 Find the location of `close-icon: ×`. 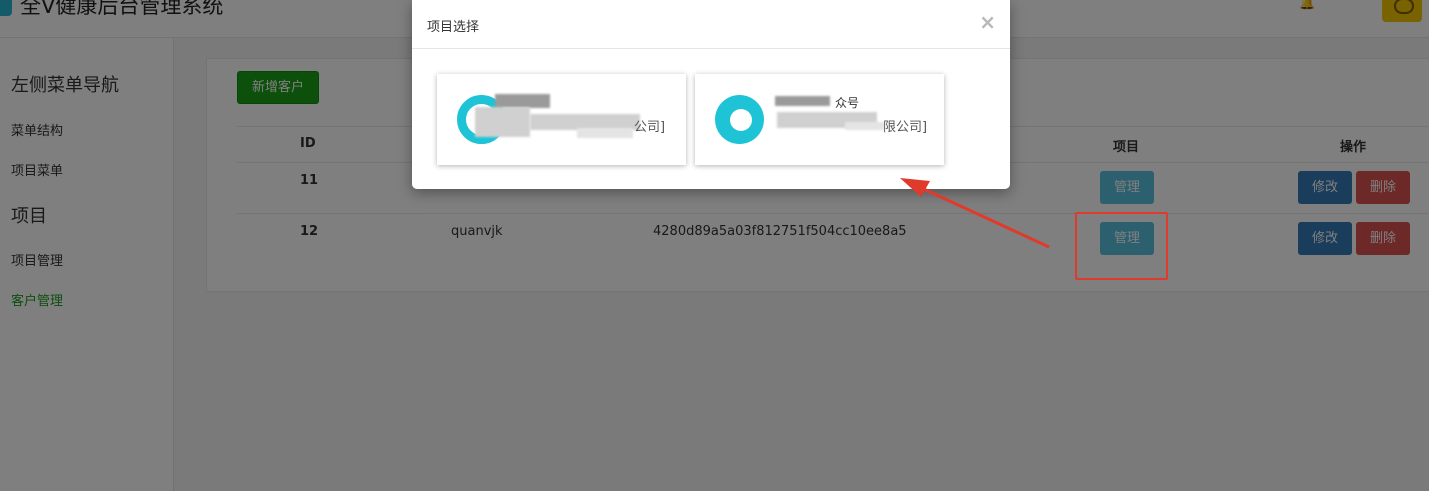

close-icon: × is located at coordinates (987, 22).